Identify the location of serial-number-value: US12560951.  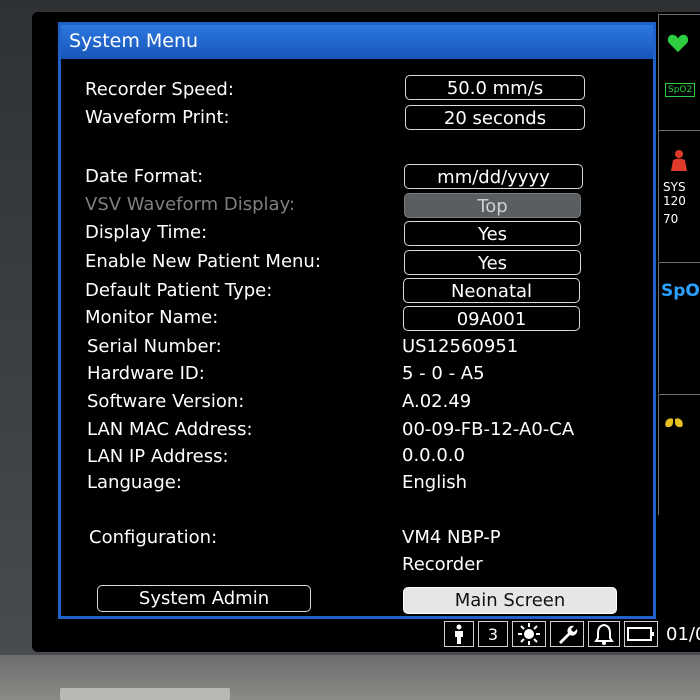
(460, 346).